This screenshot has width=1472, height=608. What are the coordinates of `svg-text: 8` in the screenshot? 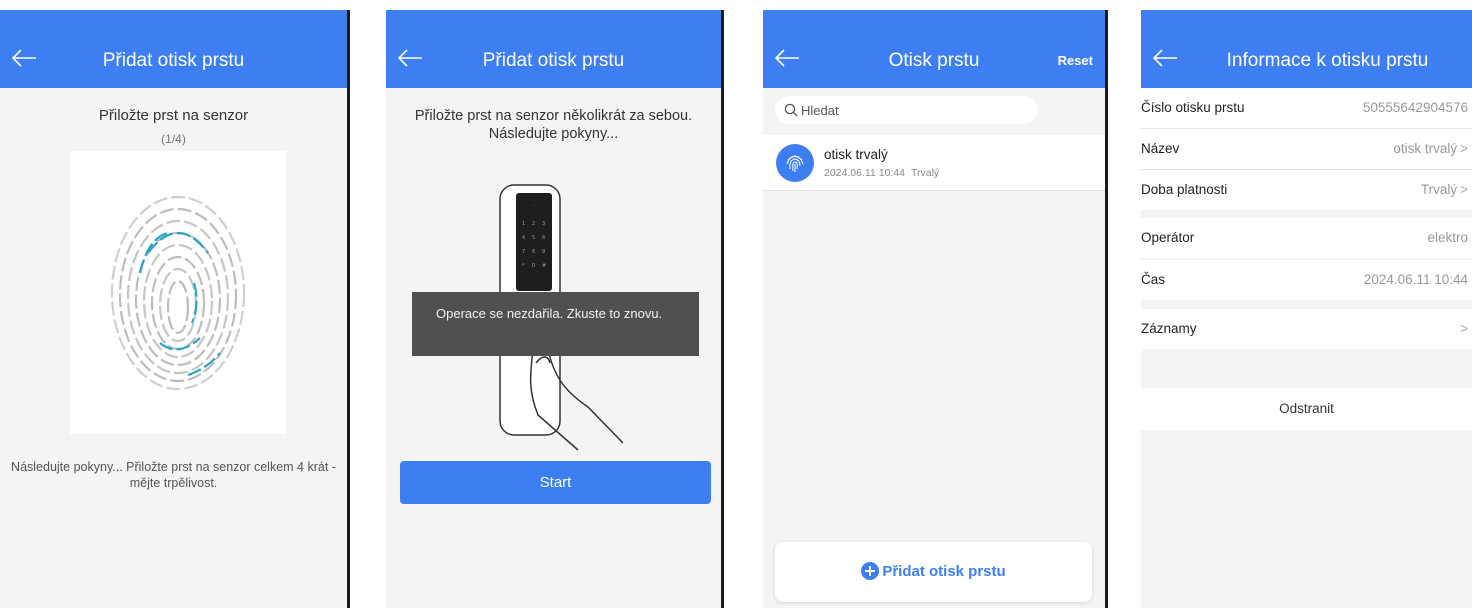 It's located at (533, 252).